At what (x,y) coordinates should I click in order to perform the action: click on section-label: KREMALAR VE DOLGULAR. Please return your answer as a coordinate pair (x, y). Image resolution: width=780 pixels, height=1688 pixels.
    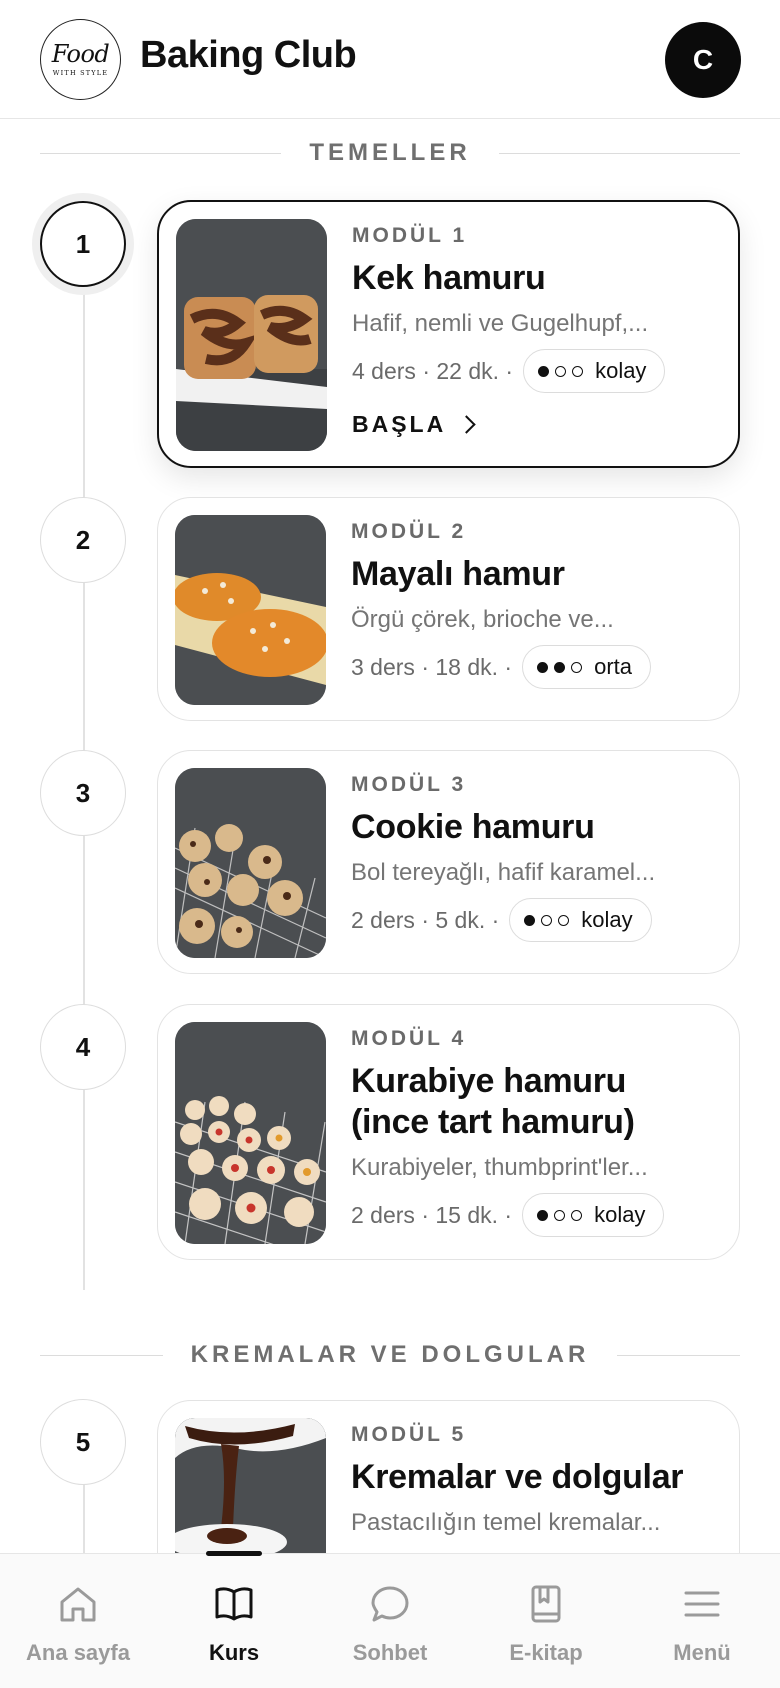
    Looking at the image, I should click on (390, 1354).